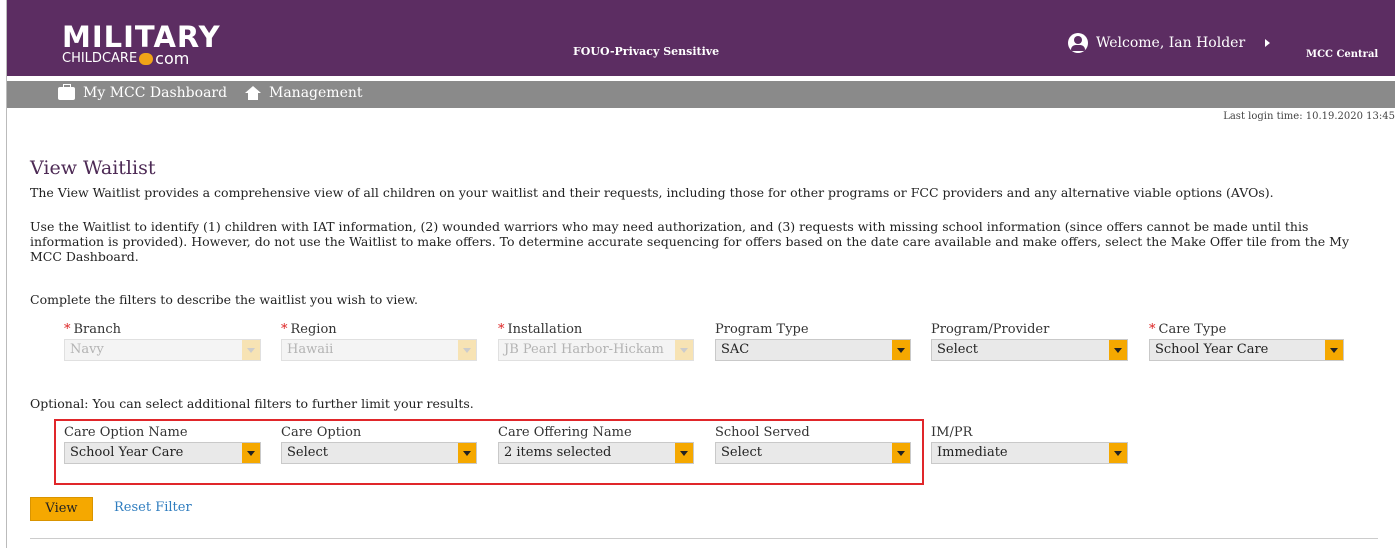 This screenshot has height=548, width=1395. What do you see at coordinates (97, 329) in the screenshot?
I see `branch-label: Branch` at bounding box center [97, 329].